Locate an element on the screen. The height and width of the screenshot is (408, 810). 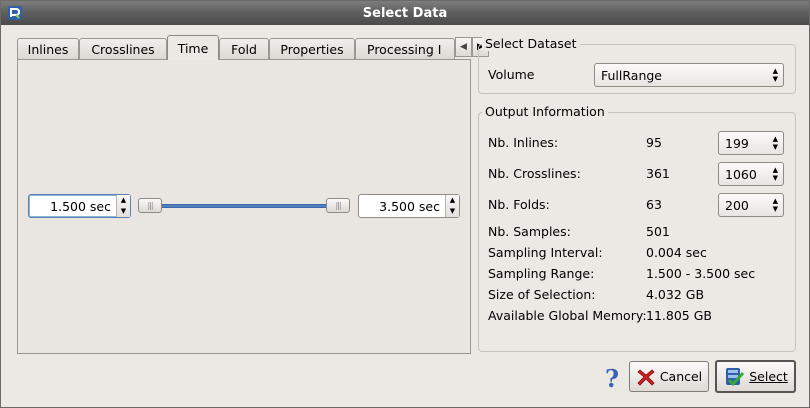
sampling-interval-label: Sampling Interval: is located at coordinates (545, 252).